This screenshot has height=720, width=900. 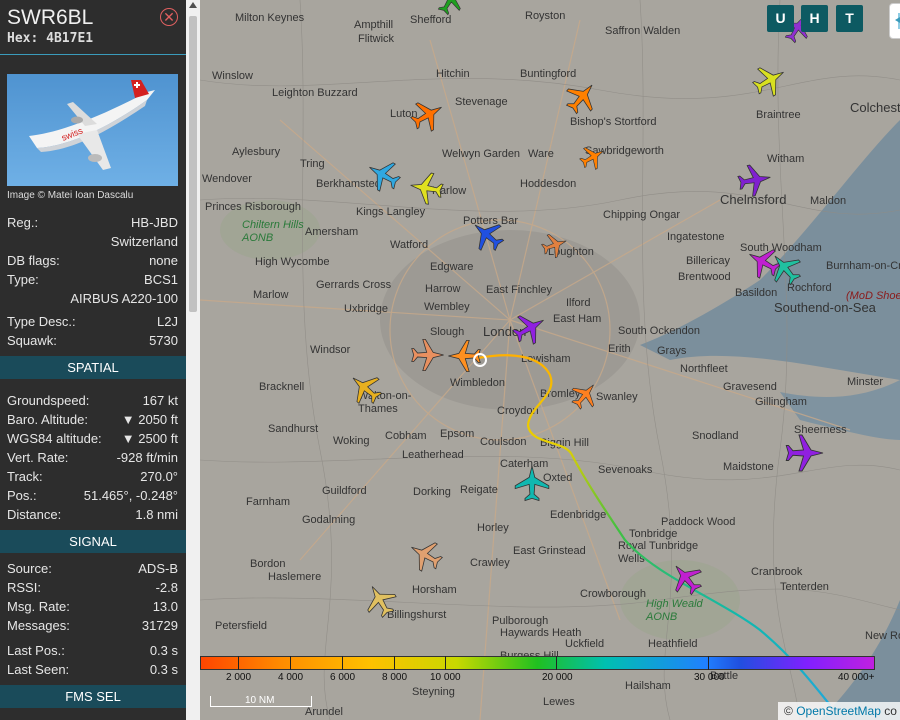 I want to click on detail-row-model: AIRBUS A220-100, so click(x=92, y=299).